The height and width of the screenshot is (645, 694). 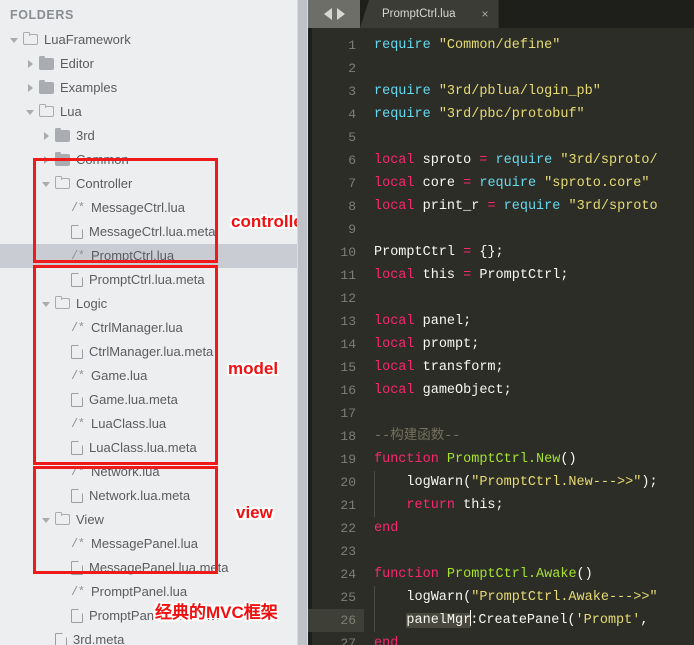 What do you see at coordinates (144, 543) in the screenshot?
I see `tree-item-label: MessagePanel.lua` at bounding box center [144, 543].